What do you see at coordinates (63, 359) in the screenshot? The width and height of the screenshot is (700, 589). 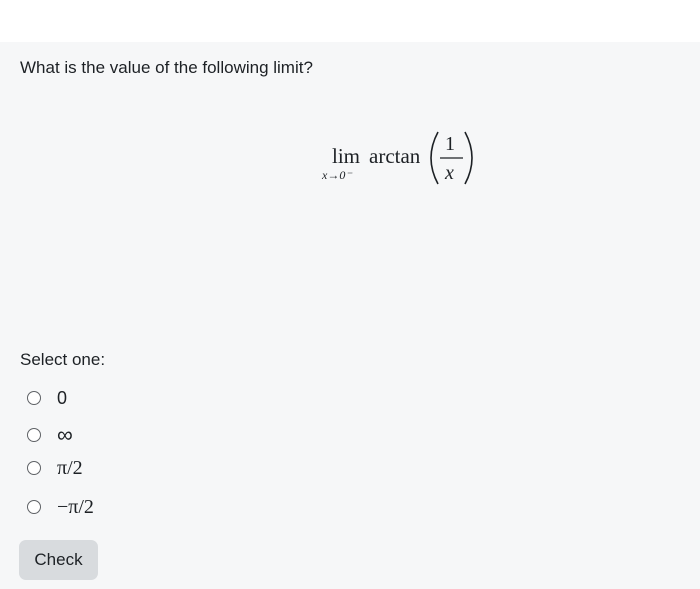 I see `select-one-label: Select one:` at bounding box center [63, 359].